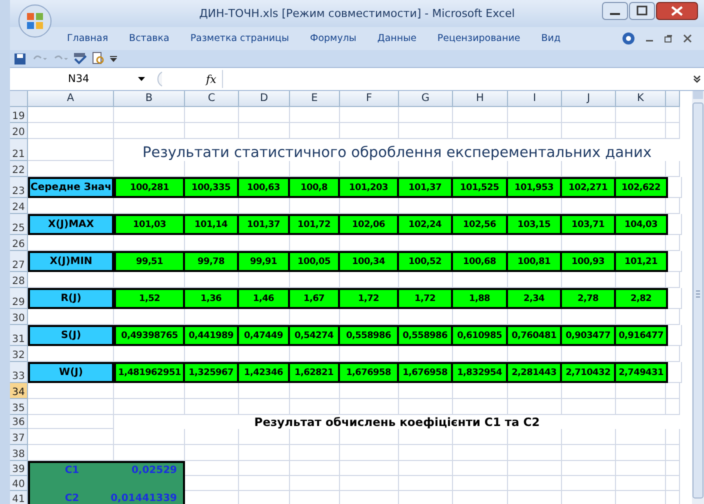 The width and height of the screenshot is (704, 504). I want to click on row-header: 27, so click(19, 261).